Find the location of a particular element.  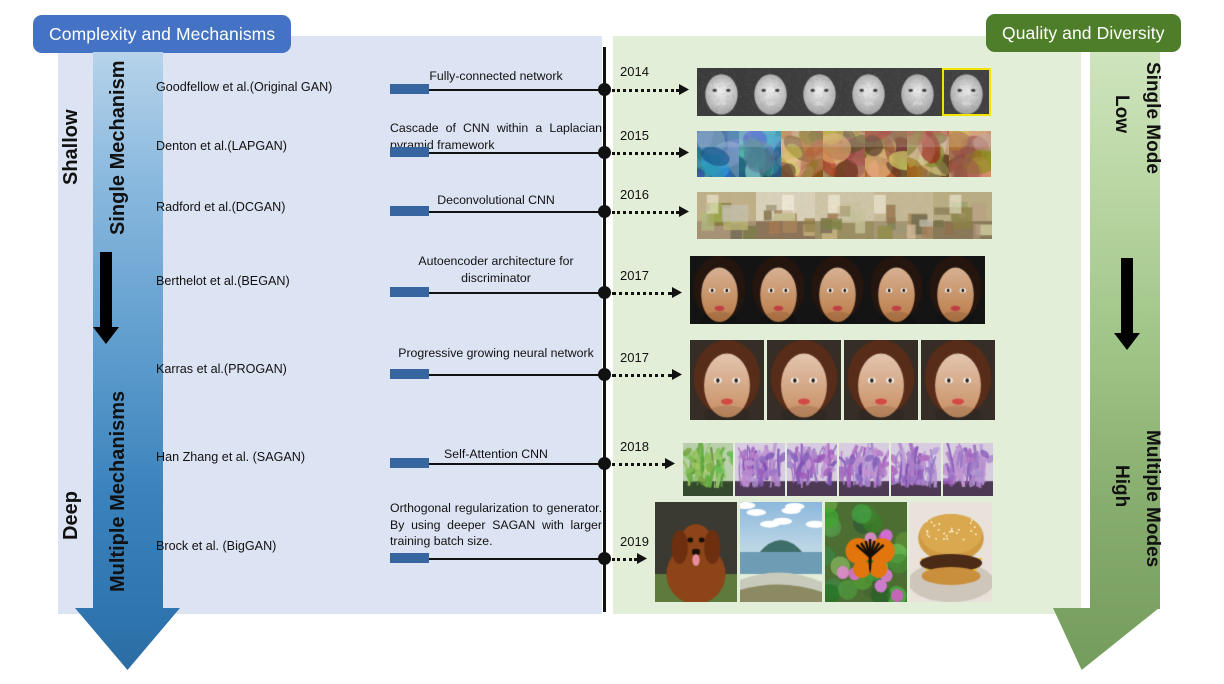

year-label: 2018 is located at coordinates (634, 446).